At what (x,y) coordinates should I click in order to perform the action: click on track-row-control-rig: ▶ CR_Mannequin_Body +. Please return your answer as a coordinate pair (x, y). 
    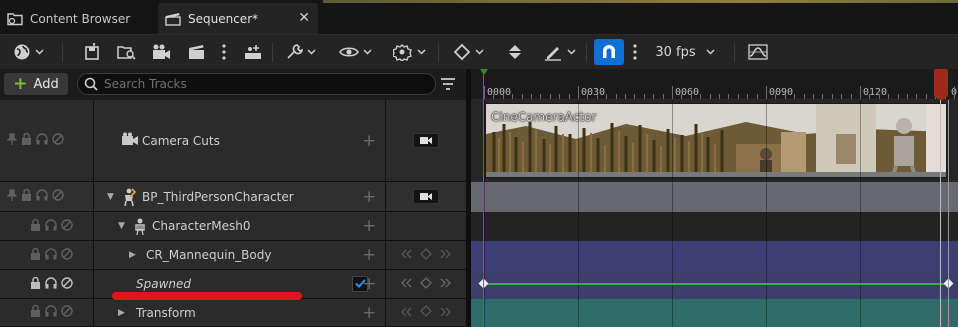
    Looking at the image, I should click on (233, 255).